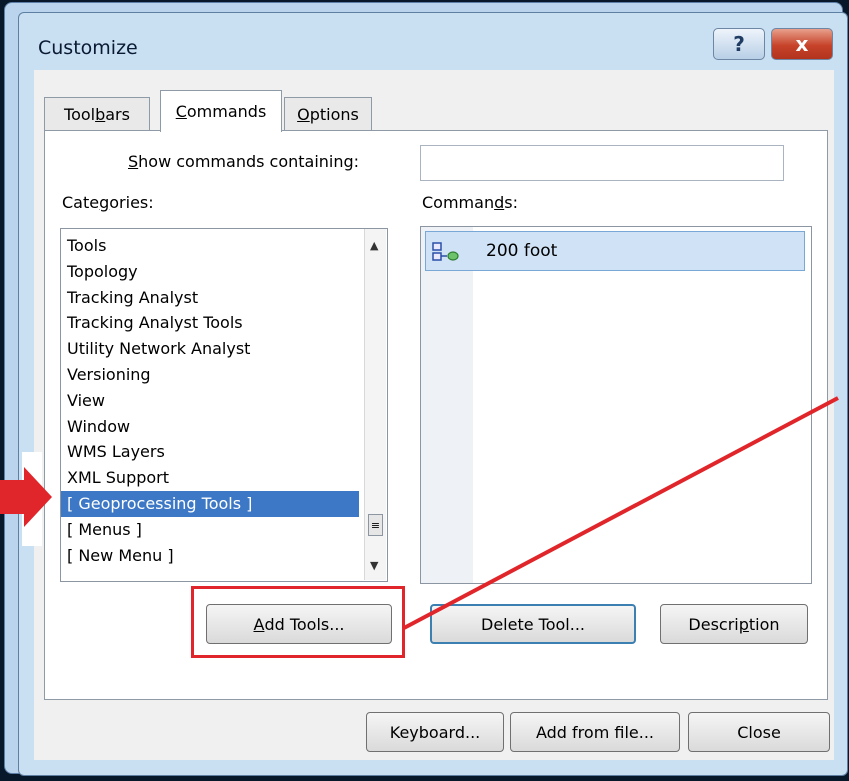  Describe the element at coordinates (26, 497) in the screenshot. I see `annotation-arrow-icon` at that location.